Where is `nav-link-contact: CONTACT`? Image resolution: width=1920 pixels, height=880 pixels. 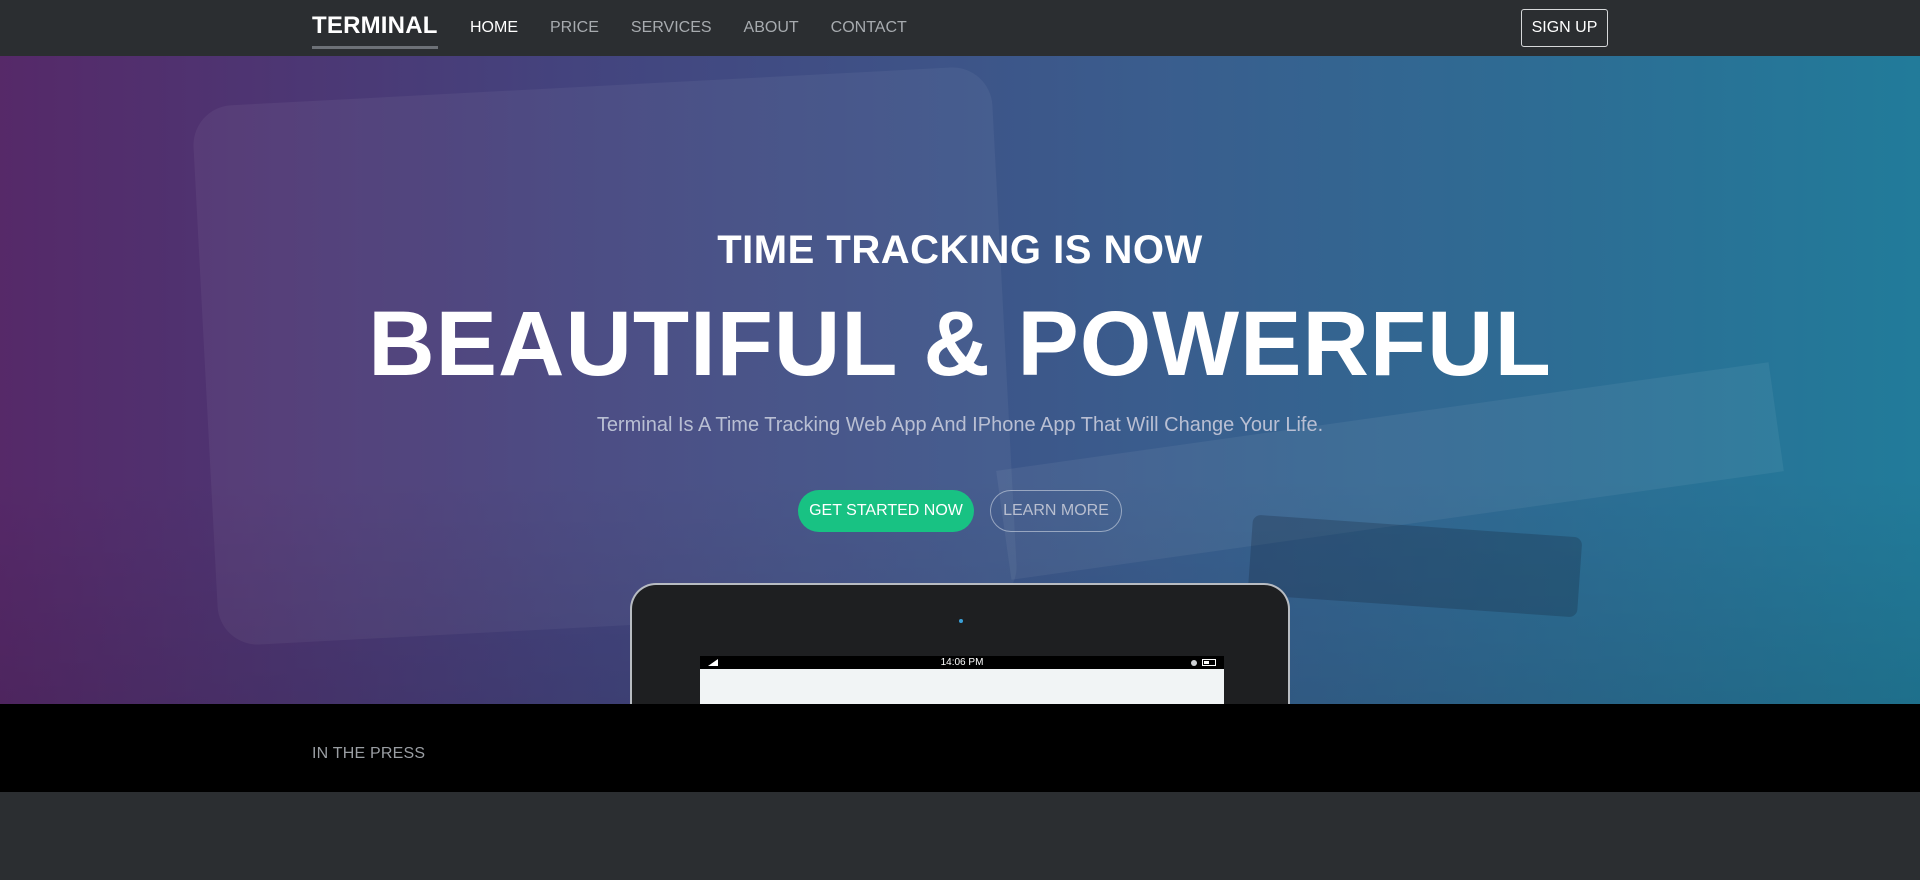
nav-link-contact: CONTACT is located at coordinates (869, 28).